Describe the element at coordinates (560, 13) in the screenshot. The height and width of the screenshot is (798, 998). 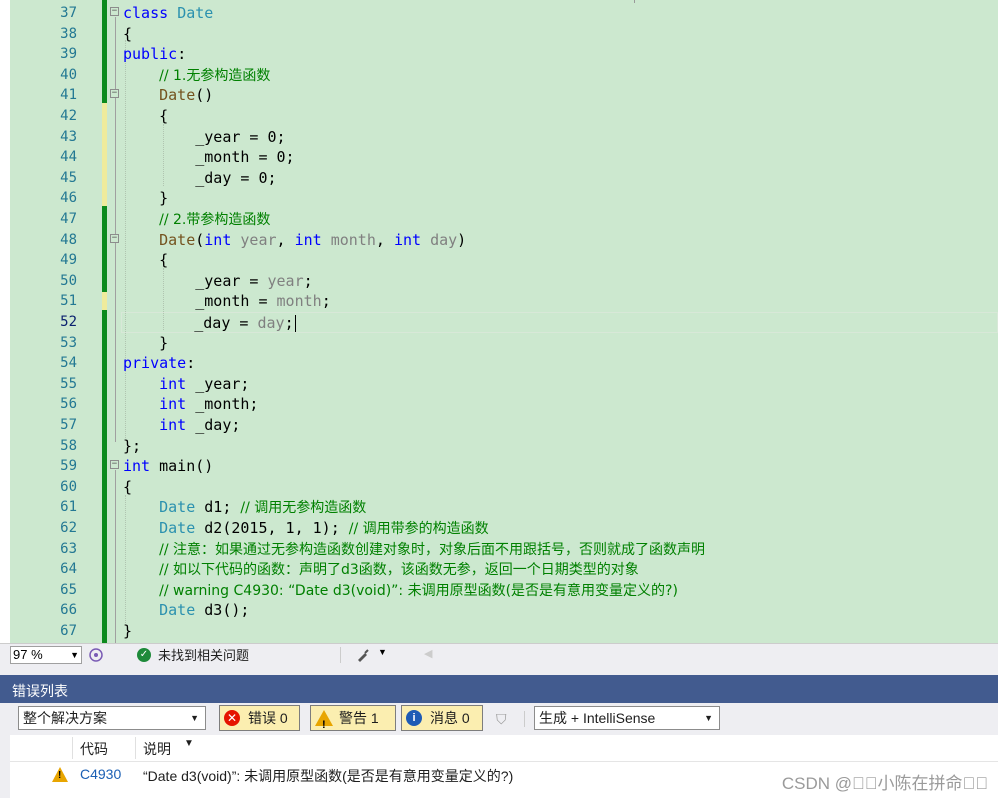
I see `code-line: class Date` at that location.